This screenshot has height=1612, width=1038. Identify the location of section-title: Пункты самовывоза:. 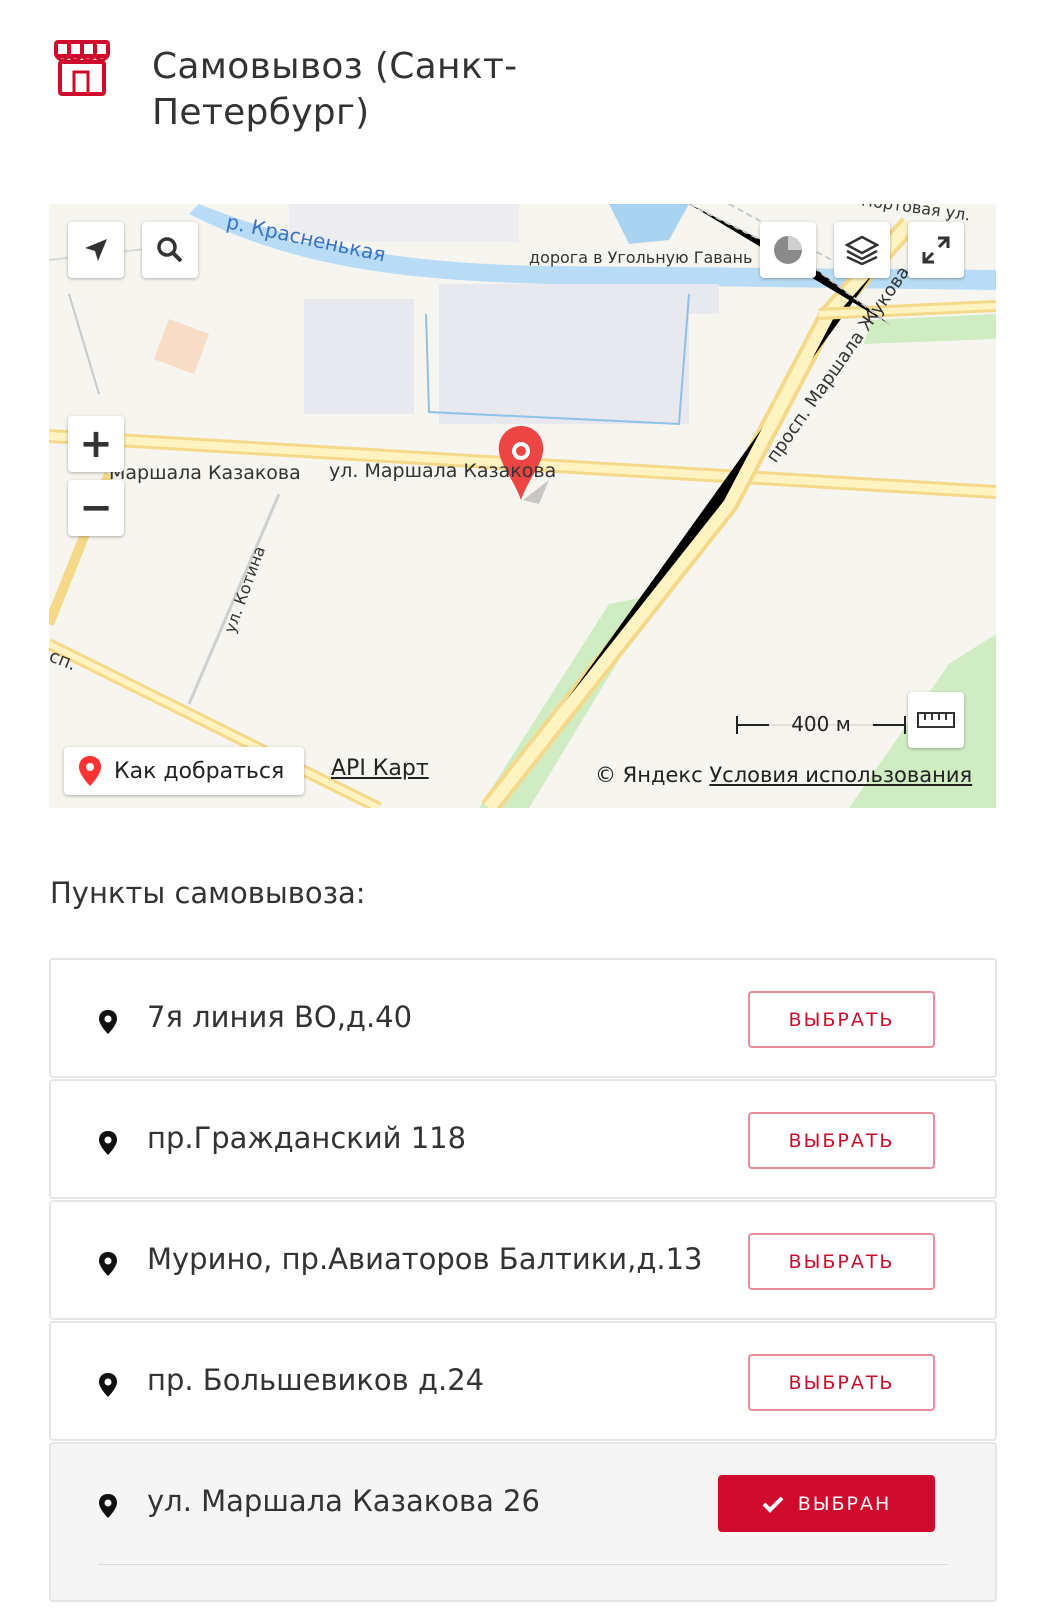
(208, 893).